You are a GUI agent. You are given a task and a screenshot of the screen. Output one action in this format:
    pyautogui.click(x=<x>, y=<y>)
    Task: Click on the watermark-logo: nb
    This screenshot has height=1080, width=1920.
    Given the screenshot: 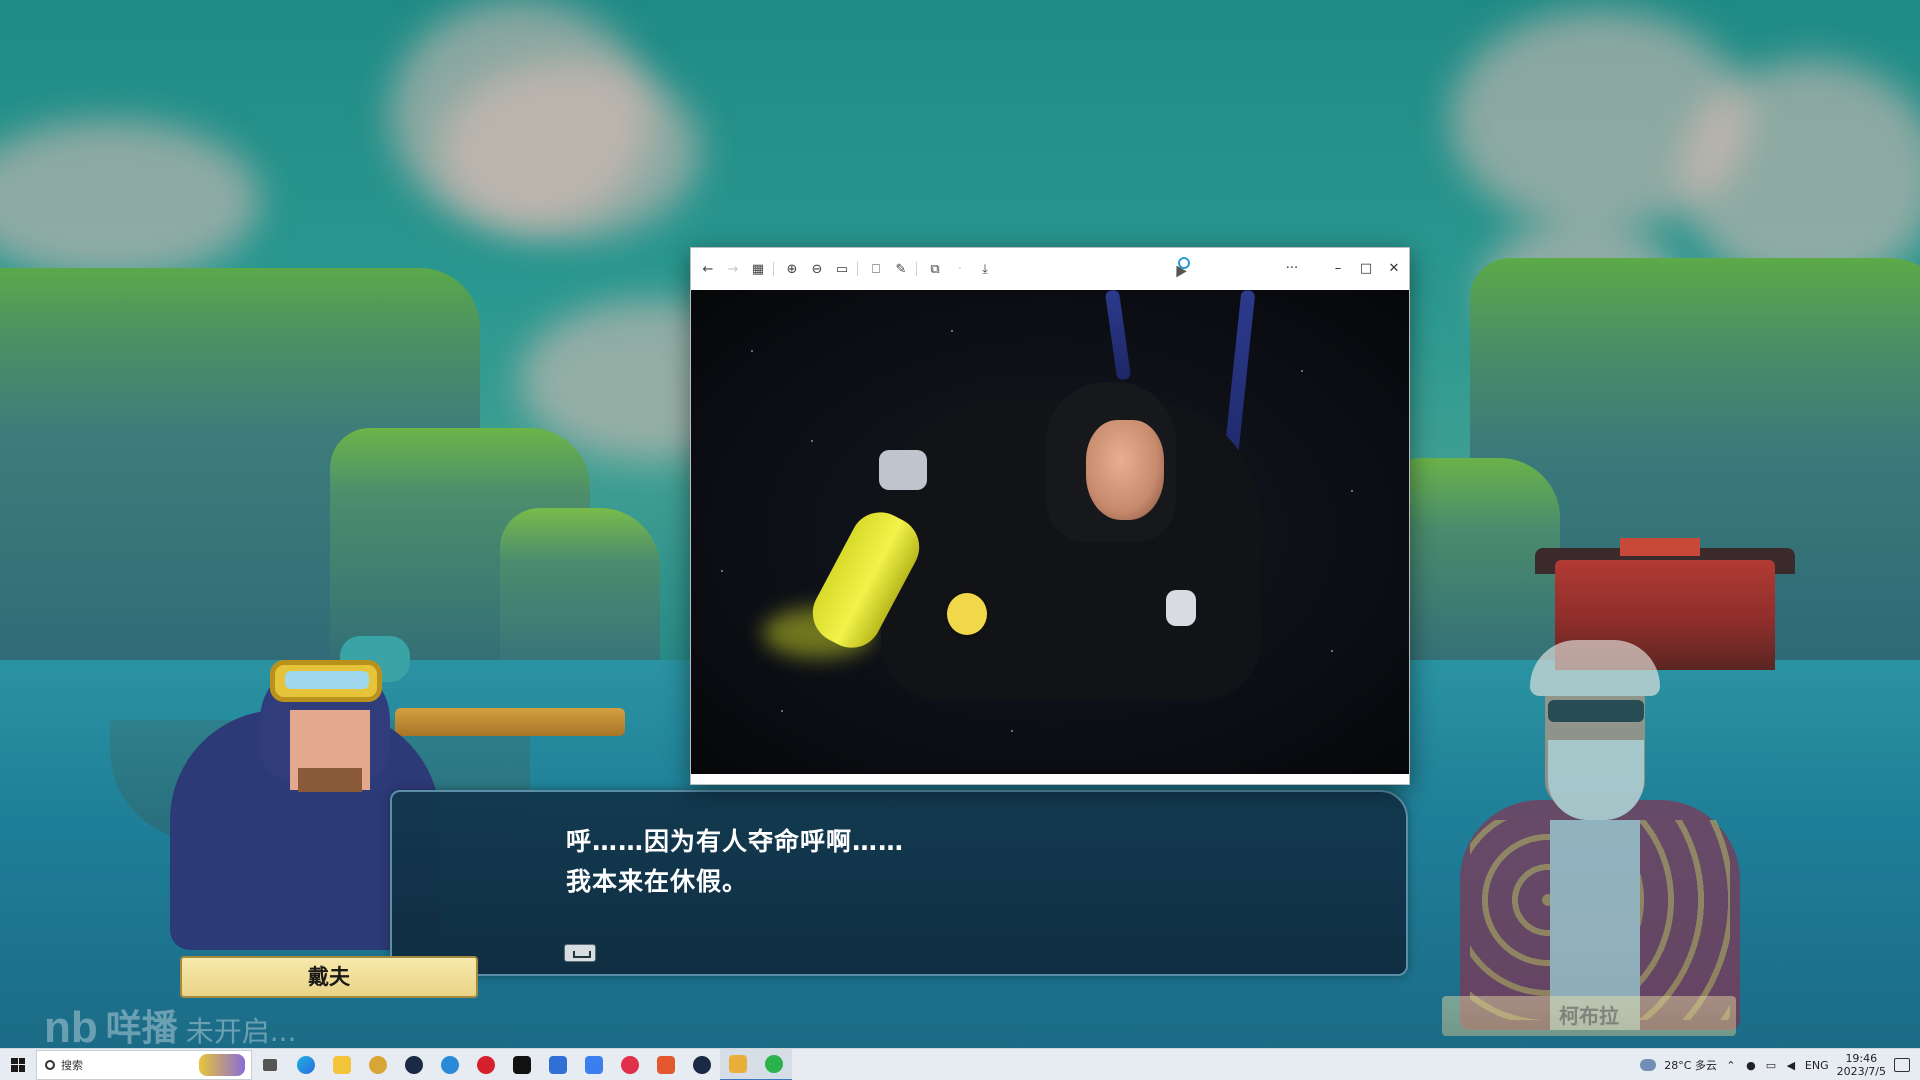 What is the action you would take?
    pyautogui.click(x=71, y=1026)
    